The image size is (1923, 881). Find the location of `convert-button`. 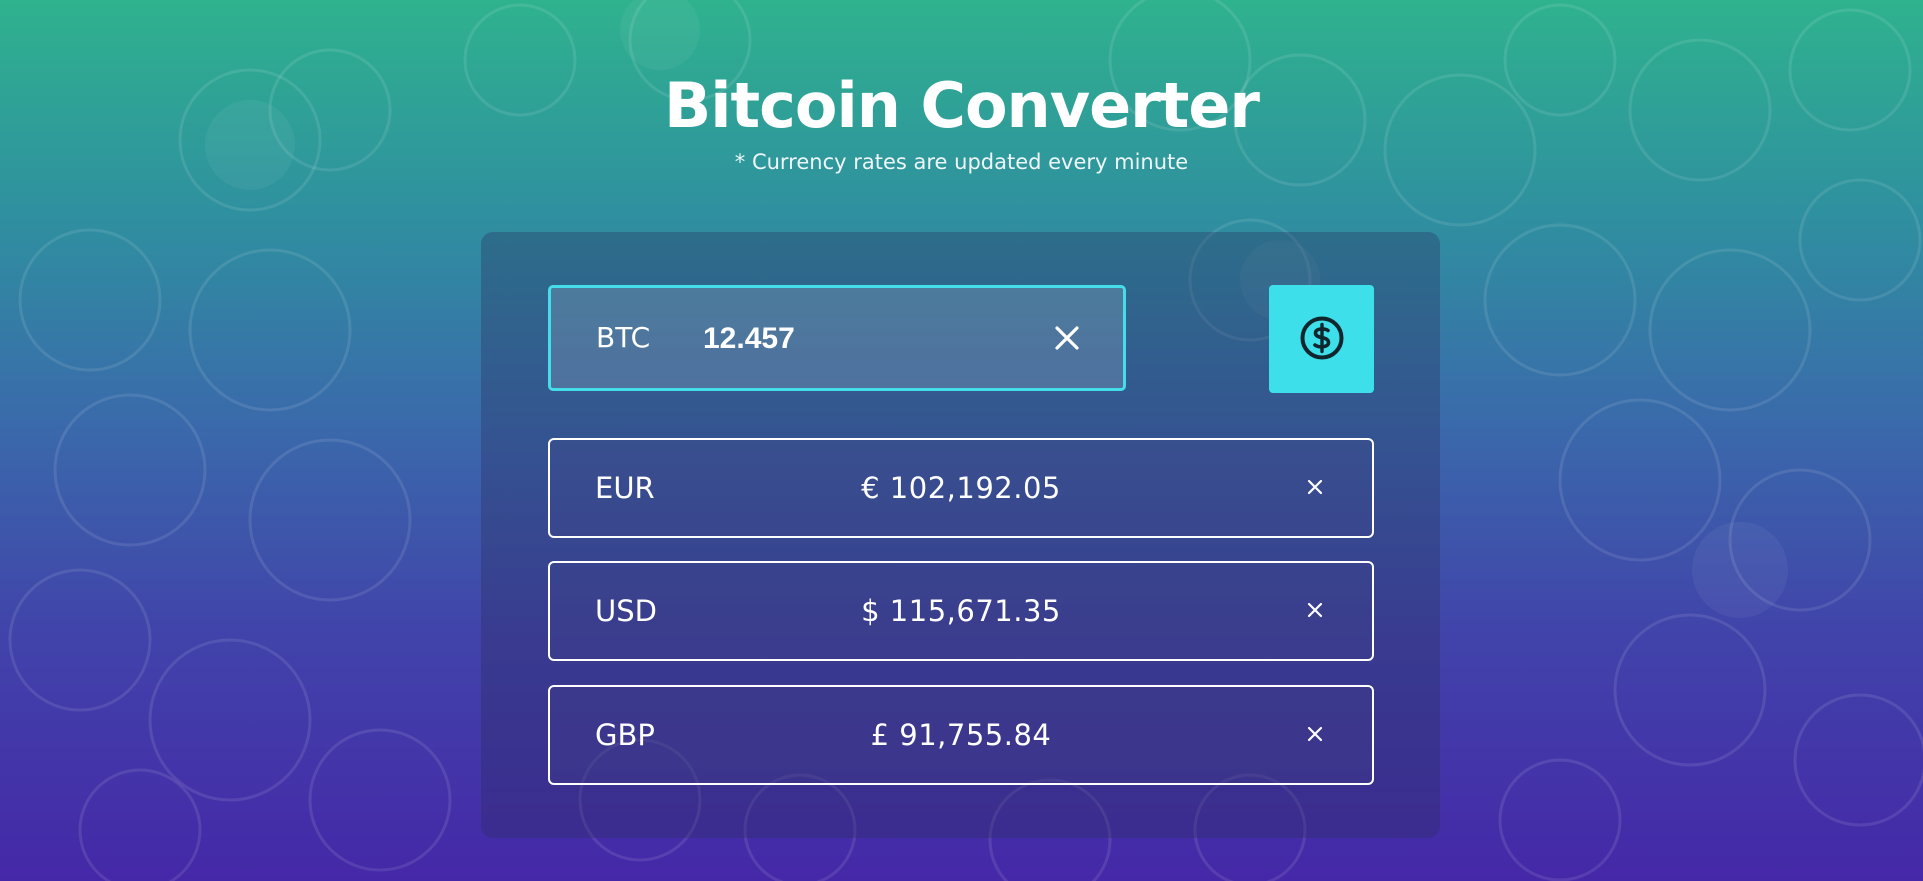

convert-button is located at coordinates (1321, 339).